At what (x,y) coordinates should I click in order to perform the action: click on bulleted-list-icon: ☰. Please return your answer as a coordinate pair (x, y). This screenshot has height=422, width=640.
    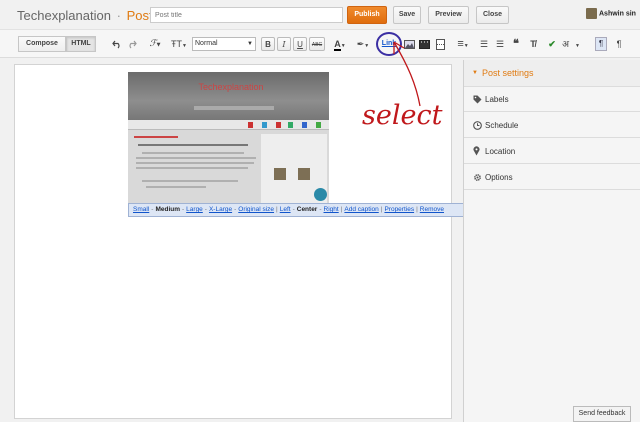
    Looking at the image, I should click on (500, 44).